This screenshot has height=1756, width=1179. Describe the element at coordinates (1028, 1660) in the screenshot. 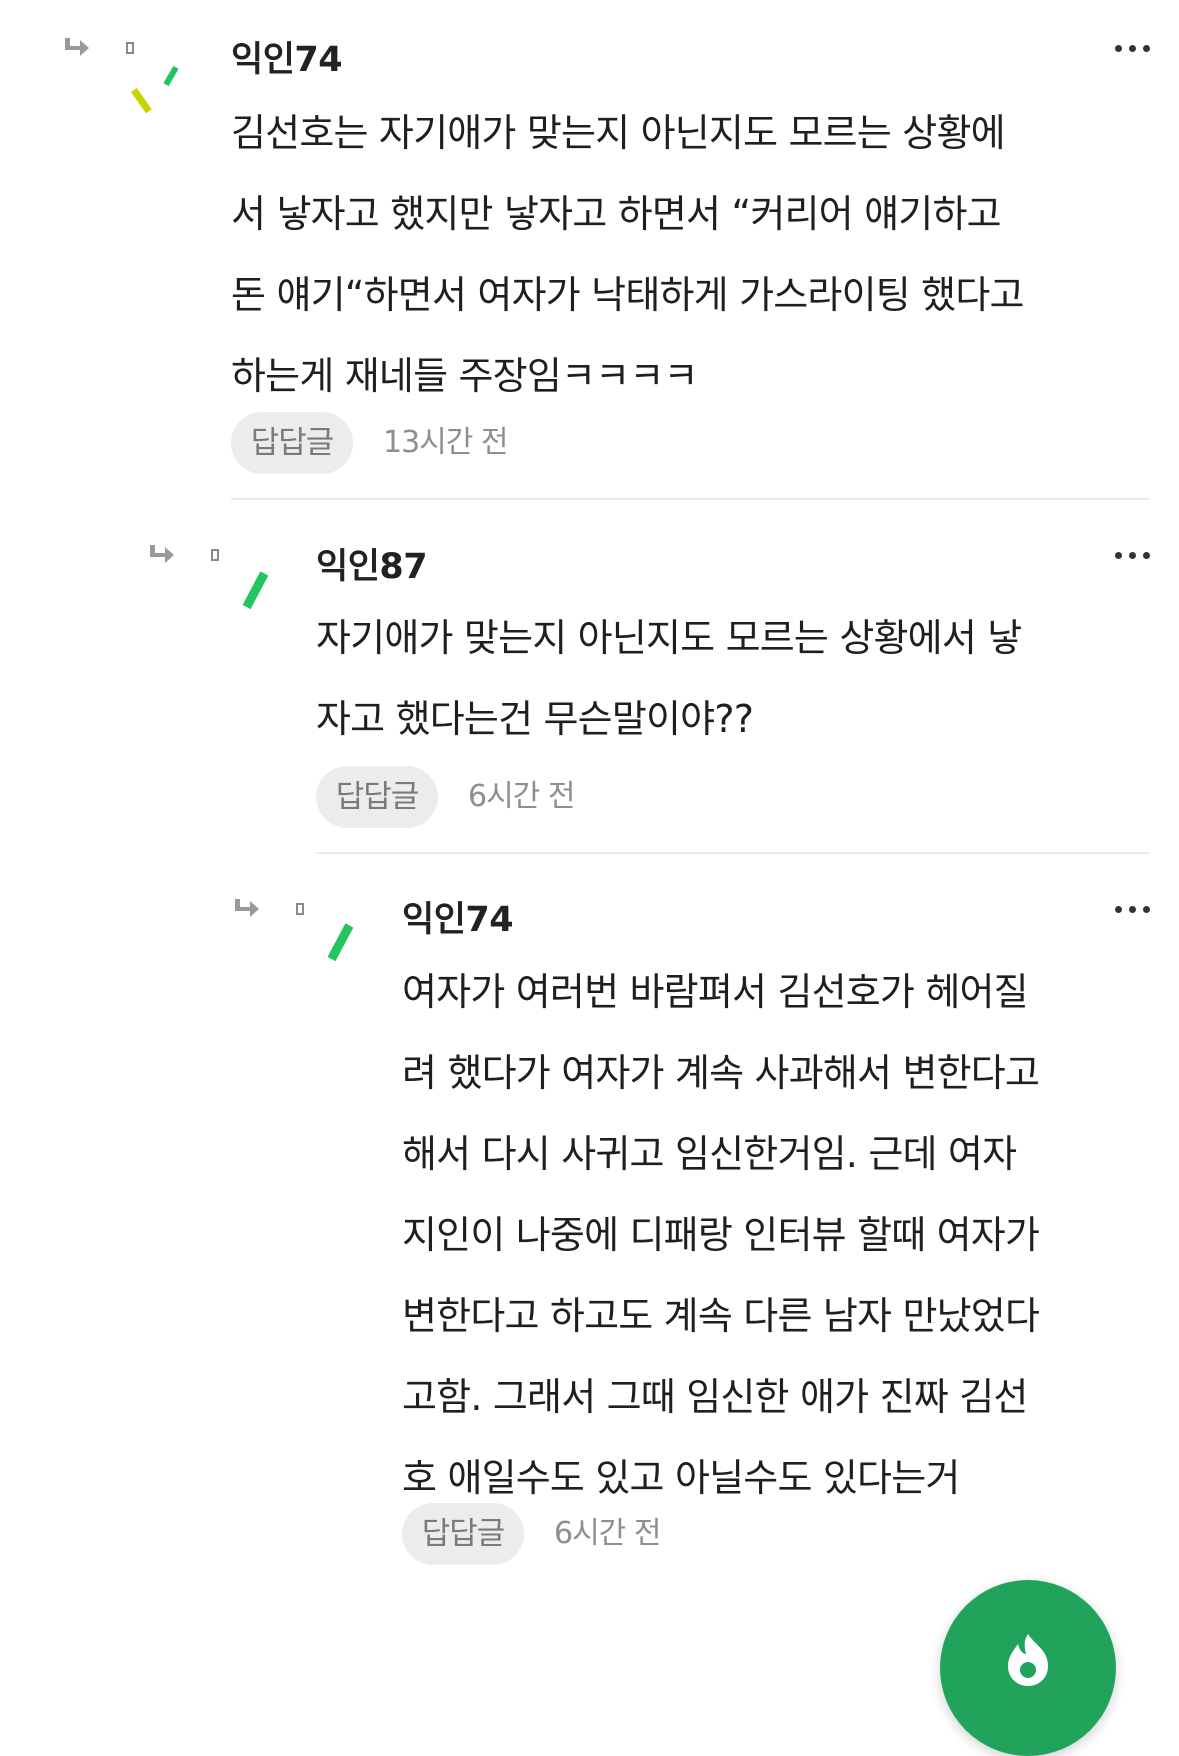

I see `flame-icon` at that location.